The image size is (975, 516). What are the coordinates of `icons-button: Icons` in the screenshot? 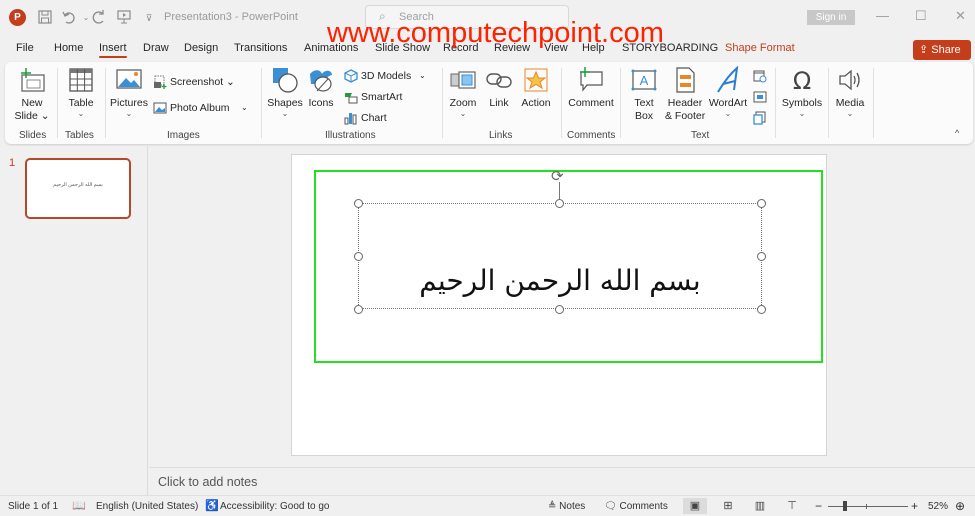 It's located at (321, 88).